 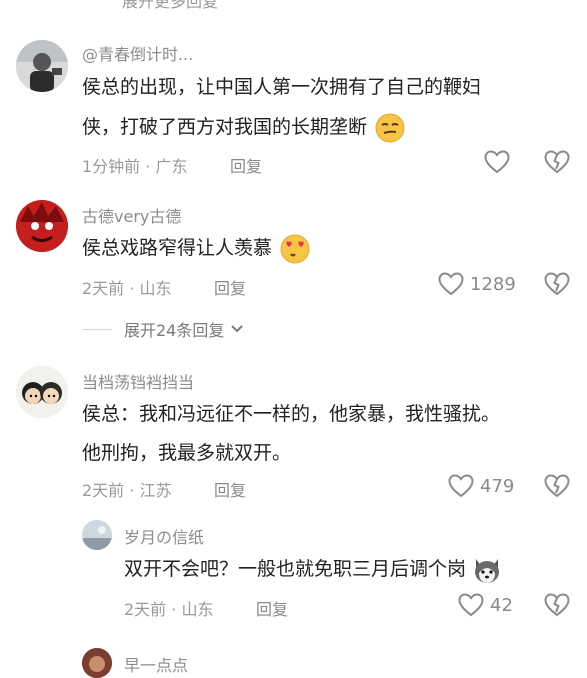 What do you see at coordinates (174, 330) in the screenshot?
I see `expand-replies-label: 展开24条回复` at bounding box center [174, 330].